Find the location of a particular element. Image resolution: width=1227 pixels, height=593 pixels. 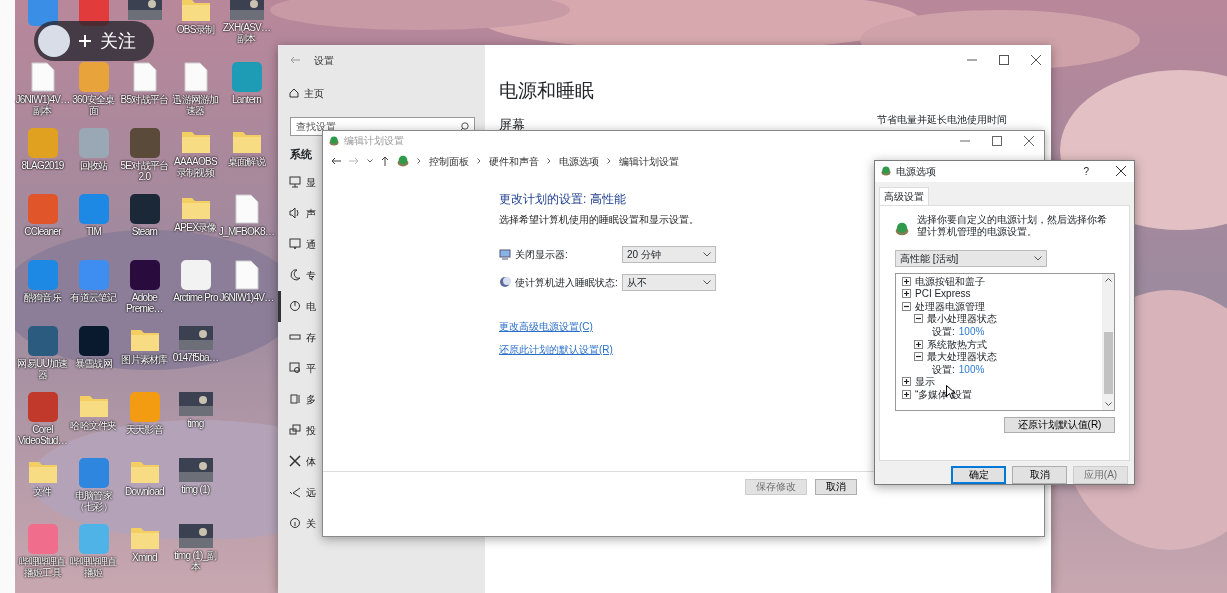

image-icon is located at coordinates (246, 10).